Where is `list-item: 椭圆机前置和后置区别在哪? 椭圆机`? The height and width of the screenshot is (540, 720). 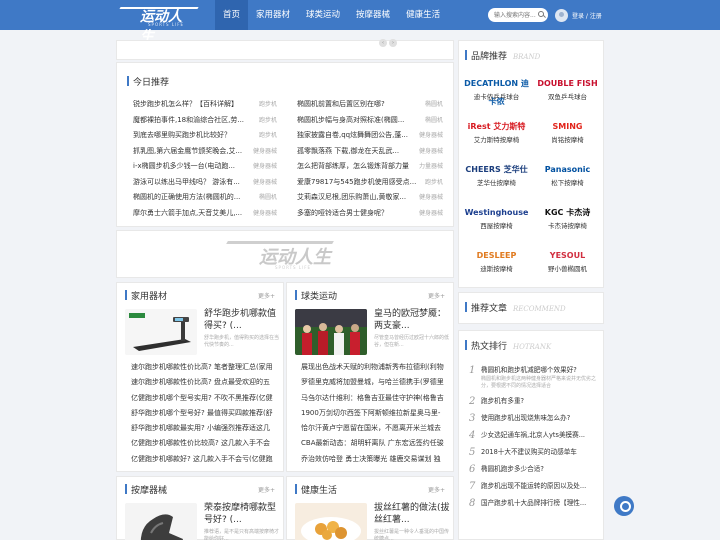 list-item: 椭圆机前置和后置区别在哪? 椭圆机 is located at coordinates (370, 105).